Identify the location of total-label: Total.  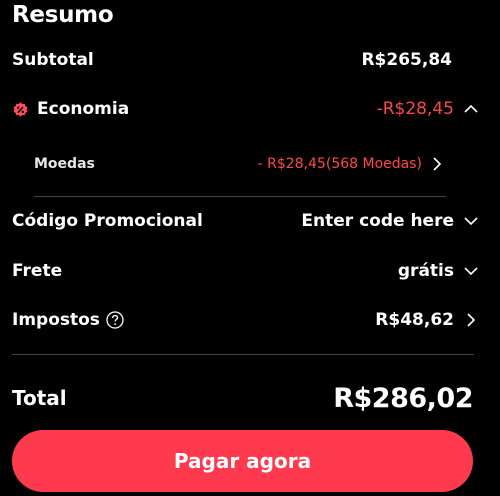
(39, 398).